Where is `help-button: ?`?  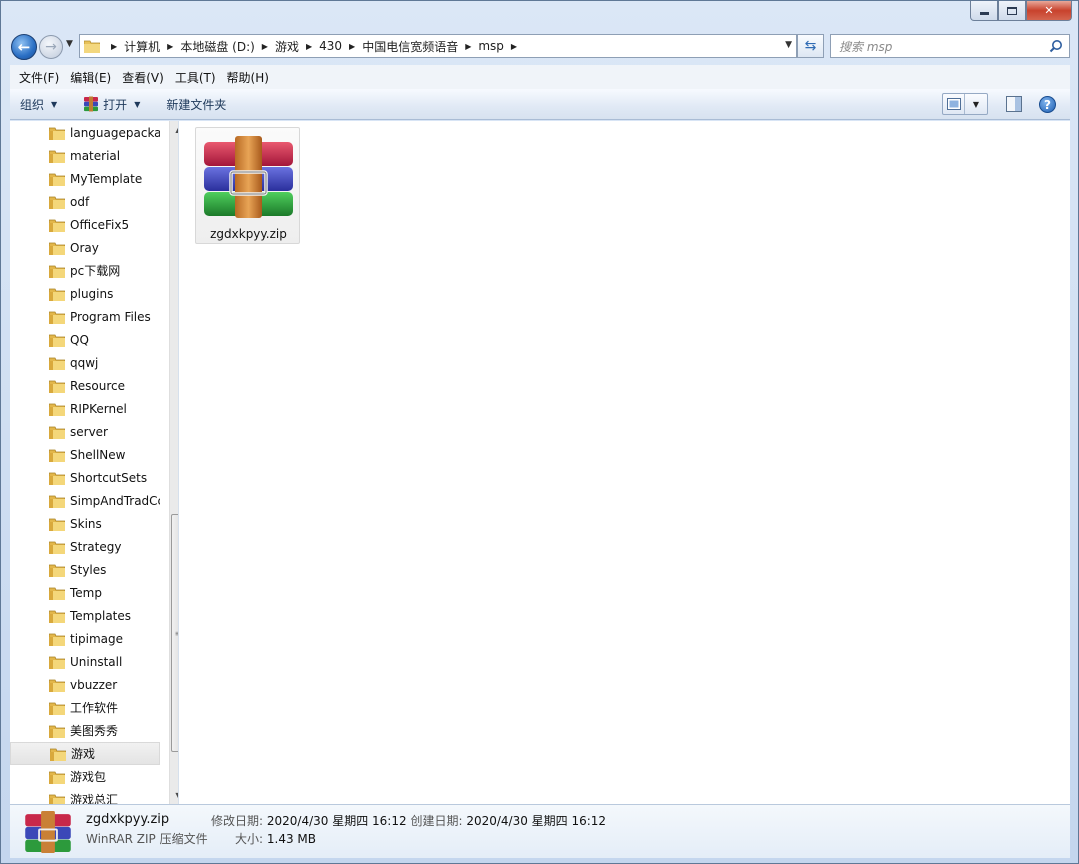 help-button: ? is located at coordinates (1047, 104).